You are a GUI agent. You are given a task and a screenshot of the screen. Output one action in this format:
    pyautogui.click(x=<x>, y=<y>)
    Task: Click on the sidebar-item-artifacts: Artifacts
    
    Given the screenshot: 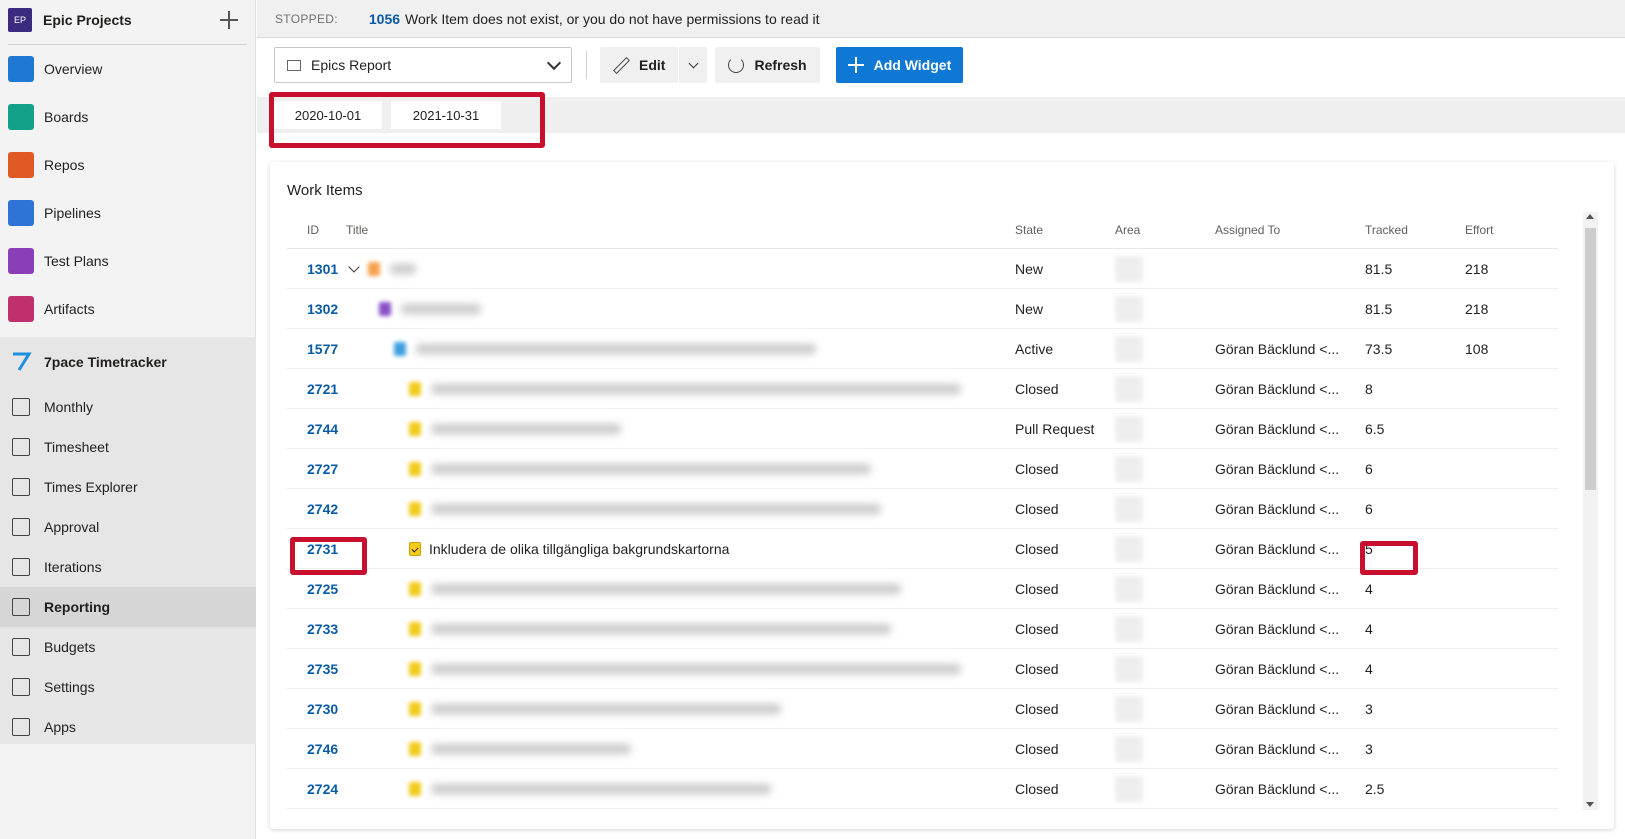 What is the action you would take?
    pyautogui.click(x=127, y=309)
    